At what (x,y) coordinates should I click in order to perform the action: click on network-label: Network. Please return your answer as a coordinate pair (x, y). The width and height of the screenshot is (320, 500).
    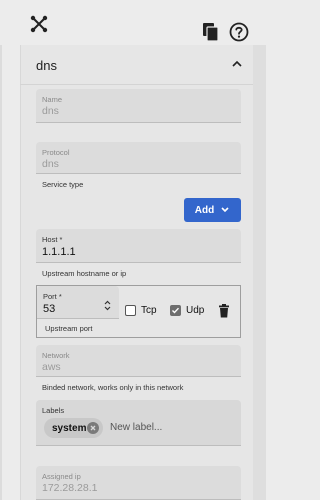
    Looking at the image, I should click on (56, 355).